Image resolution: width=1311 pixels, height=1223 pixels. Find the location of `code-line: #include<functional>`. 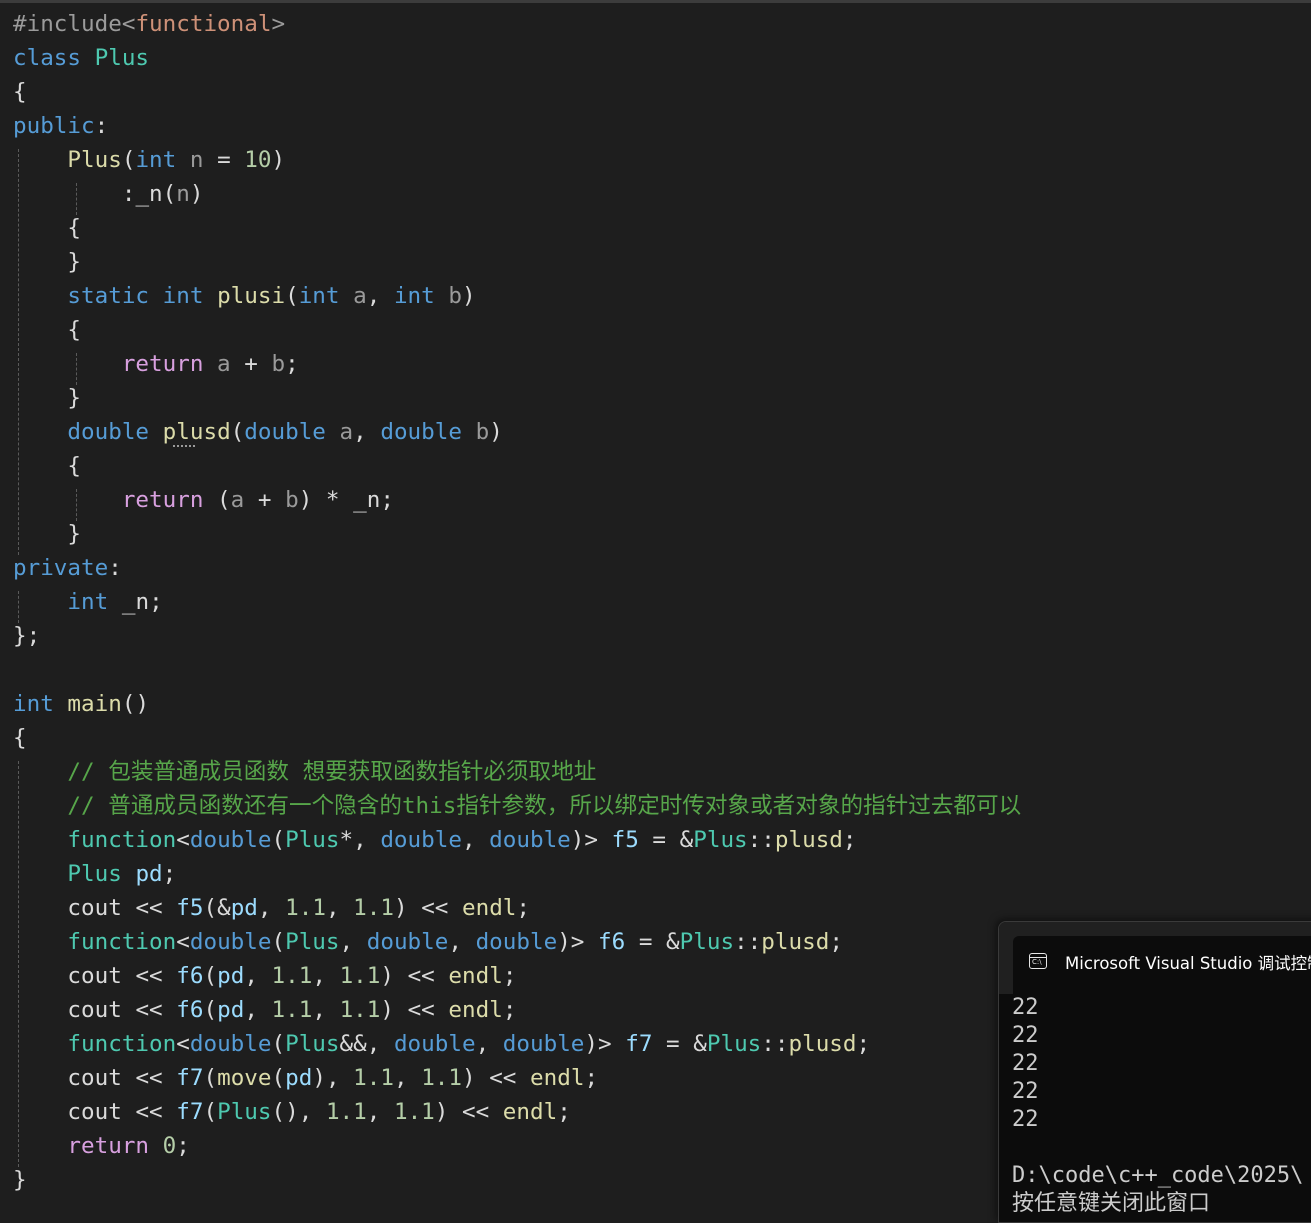

code-line: #include<functional> is located at coordinates (149, 24).